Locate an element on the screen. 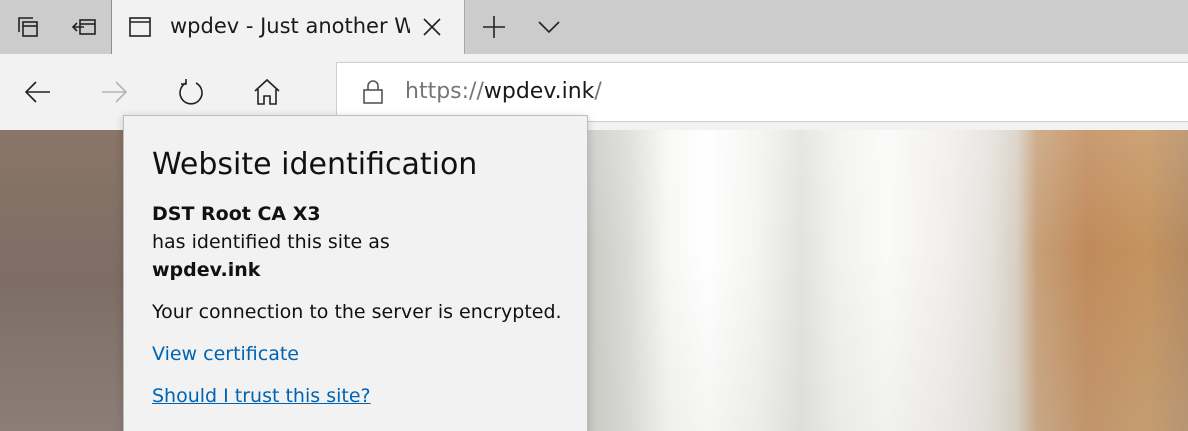 The height and width of the screenshot is (431, 1188). page-icon is located at coordinates (140, 27).